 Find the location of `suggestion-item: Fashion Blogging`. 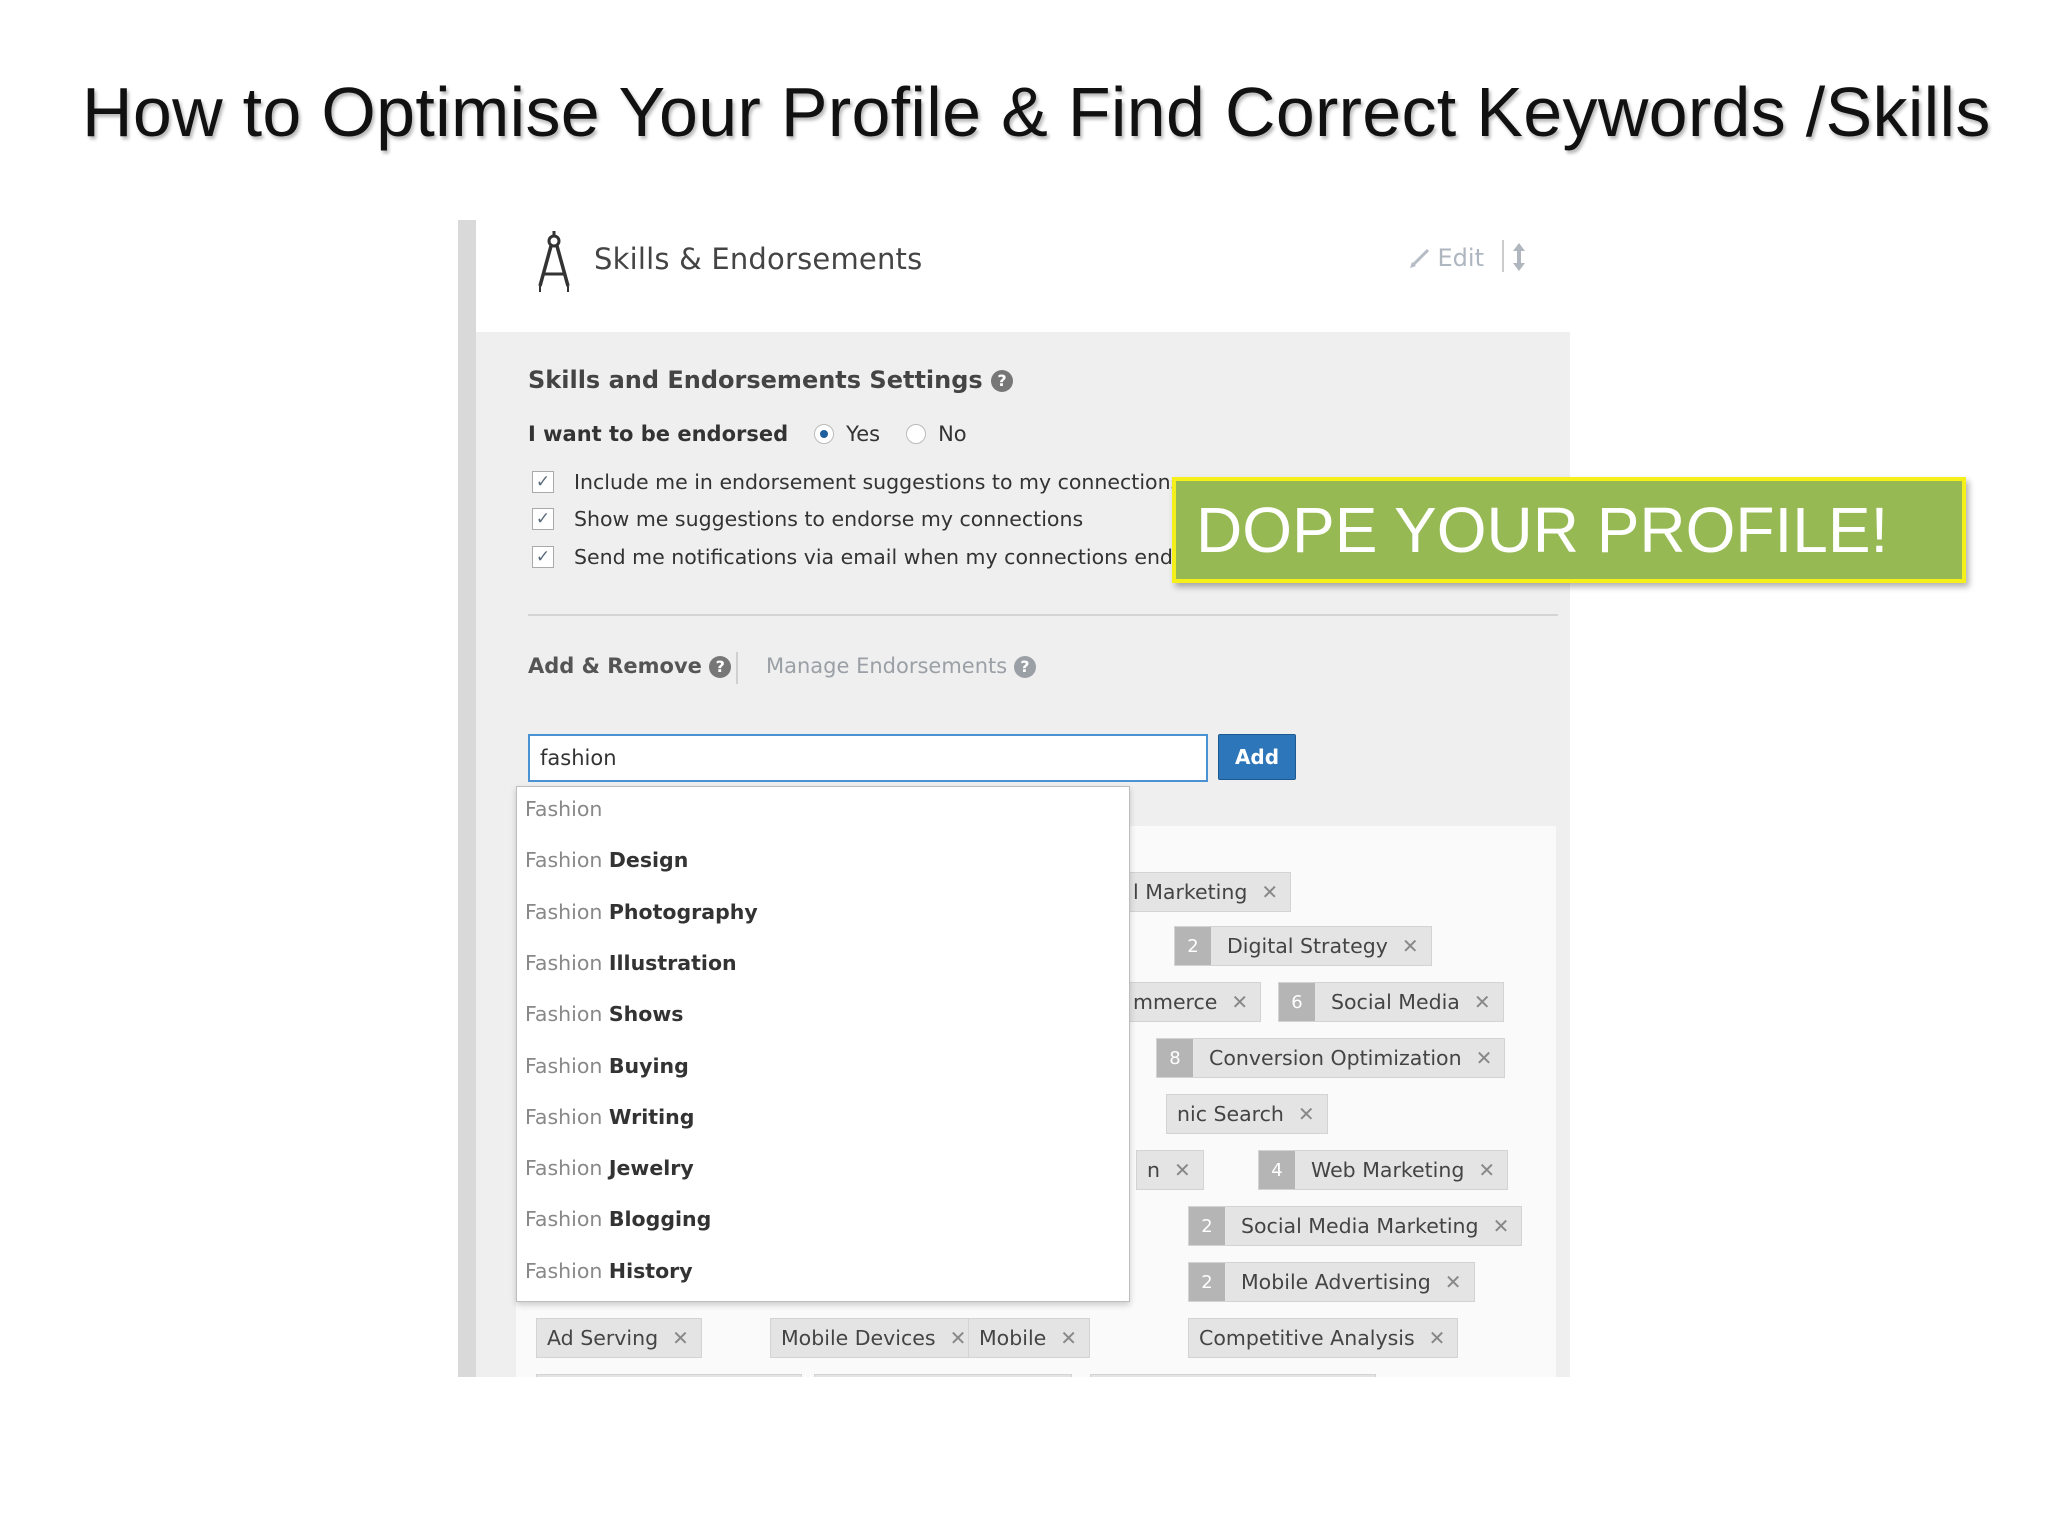

suggestion-item: Fashion Blogging is located at coordinates (618, 1219).